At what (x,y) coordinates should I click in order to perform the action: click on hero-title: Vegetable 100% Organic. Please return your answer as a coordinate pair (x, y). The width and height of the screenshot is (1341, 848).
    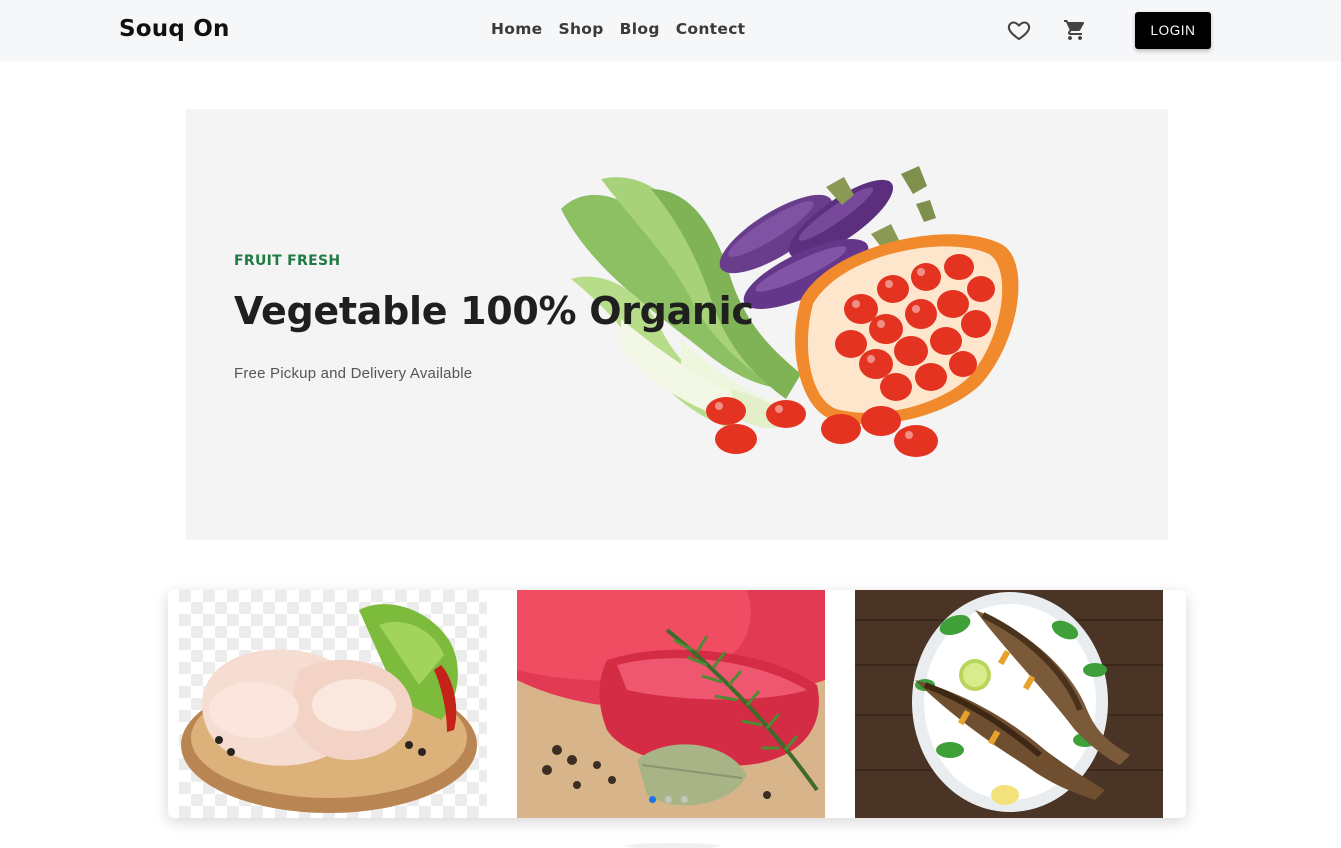
    Looking at the image, I should click on (494, 311).